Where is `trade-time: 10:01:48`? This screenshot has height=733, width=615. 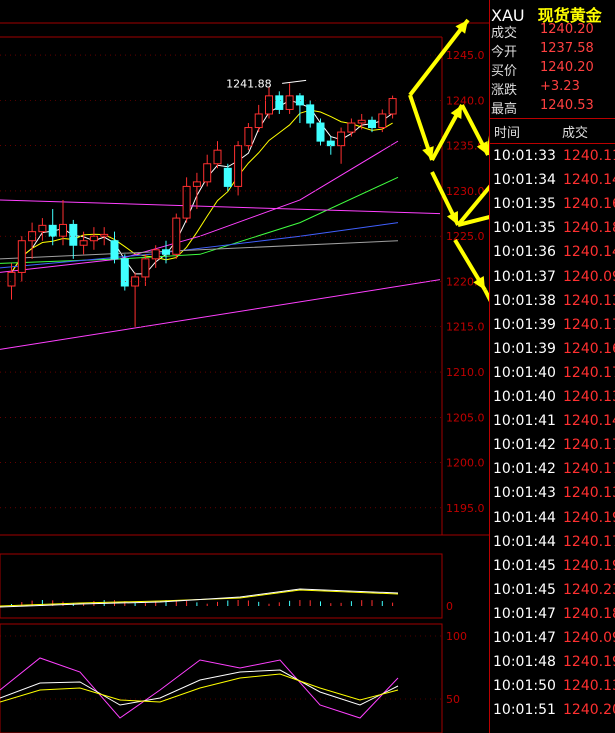
trade-time: 10:01:48 is located at coordinates (524, 662).